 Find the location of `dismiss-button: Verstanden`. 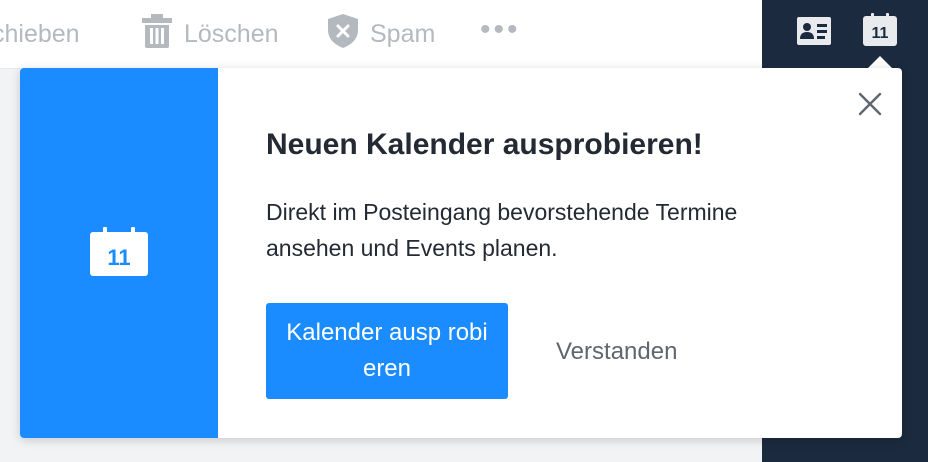

dismiss-button: Verstanden is located at coordinates (616, 352).